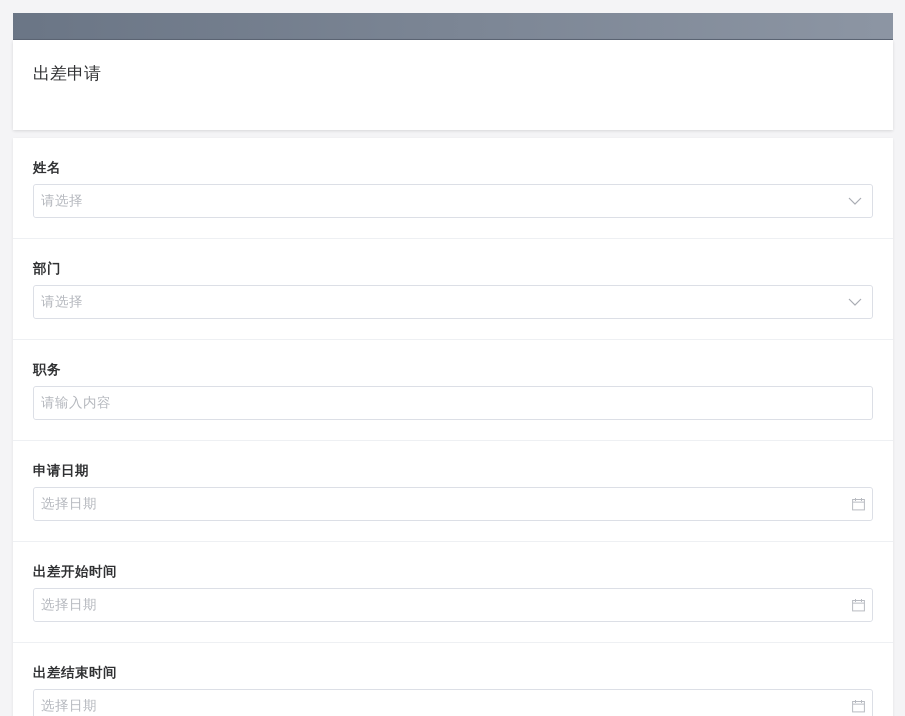 The height and width of the screenshot is (716, 905). I want to click on field-label: 姓名, so click(47, 168).